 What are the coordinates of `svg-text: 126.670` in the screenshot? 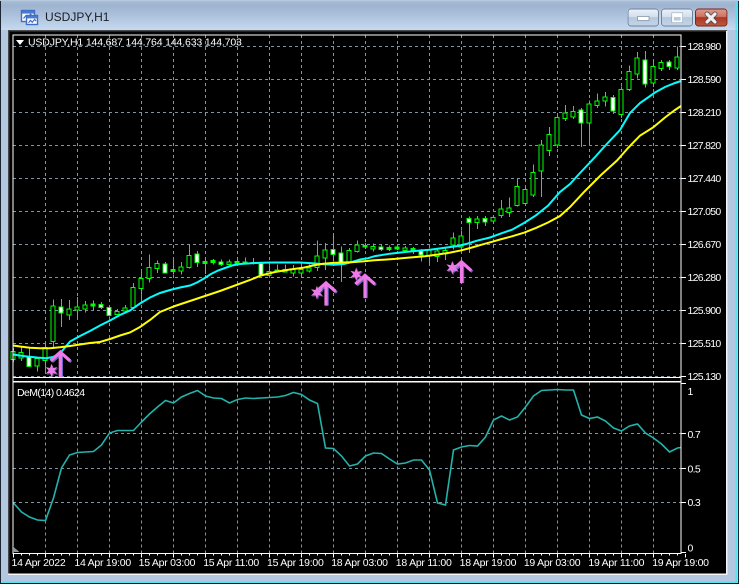 It's located at (705, 245).